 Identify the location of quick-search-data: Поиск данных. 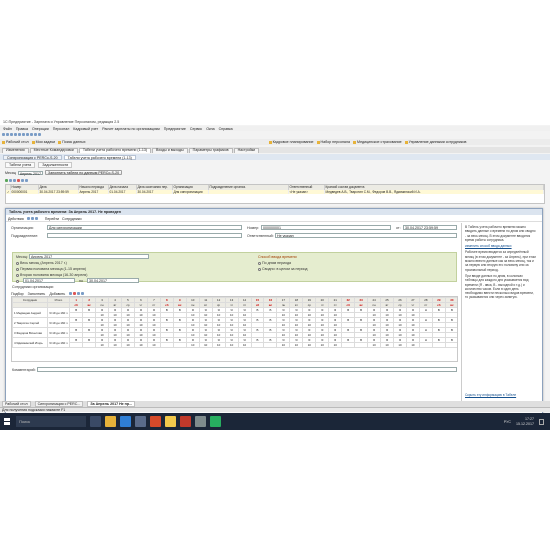
(72, 142).